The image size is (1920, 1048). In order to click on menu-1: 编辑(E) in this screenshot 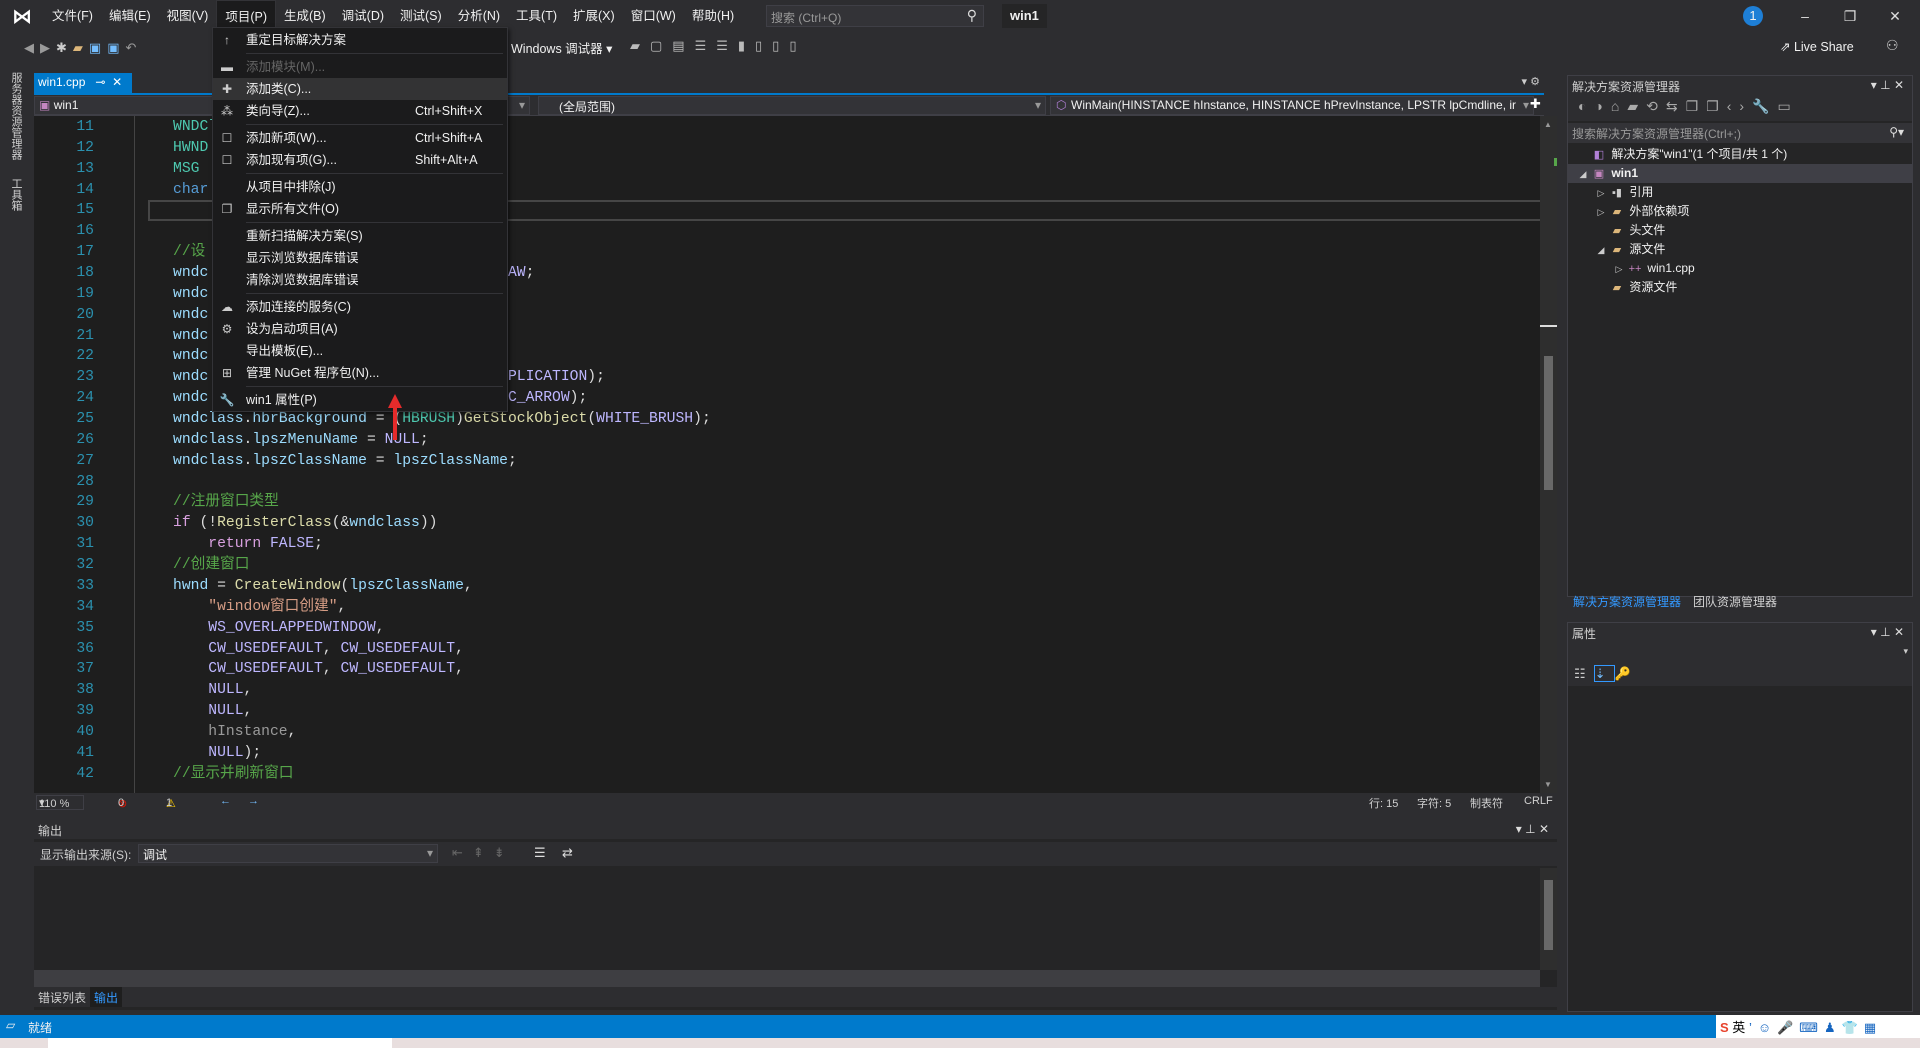, I will do `click(130, 16)`.